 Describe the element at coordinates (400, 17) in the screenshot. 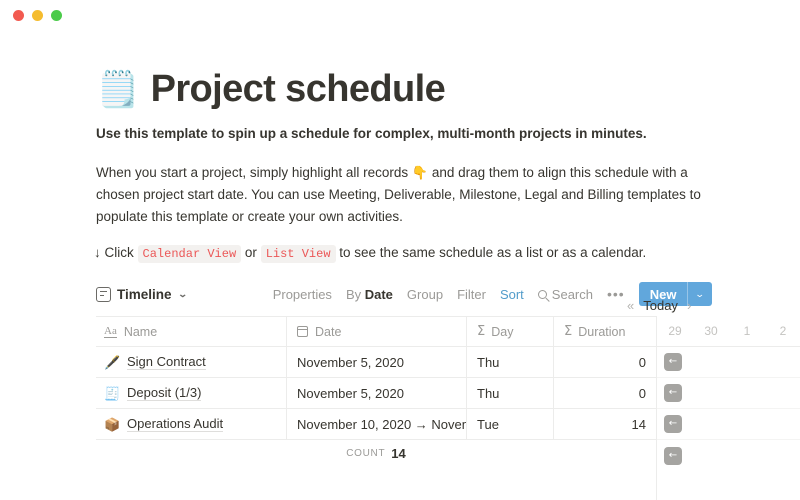

I see `window-titlebar` at that location.